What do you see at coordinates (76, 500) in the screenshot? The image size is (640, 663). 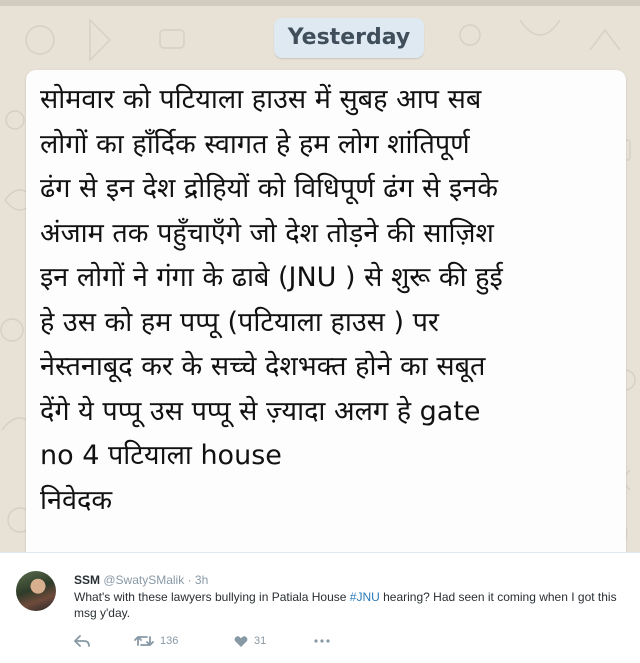 I see `message-signature: निवेदक` at bounding box center [76, 500].